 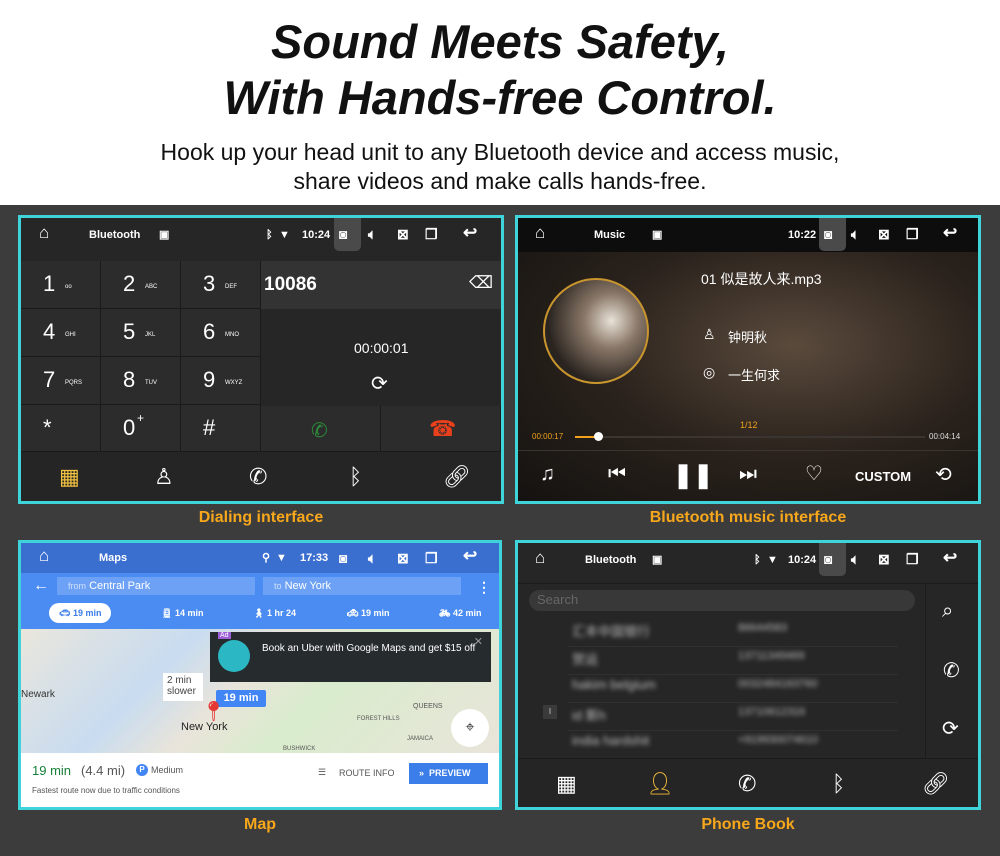 I want to click on pause-icon: ❚❚, so click(x=693, y=475).